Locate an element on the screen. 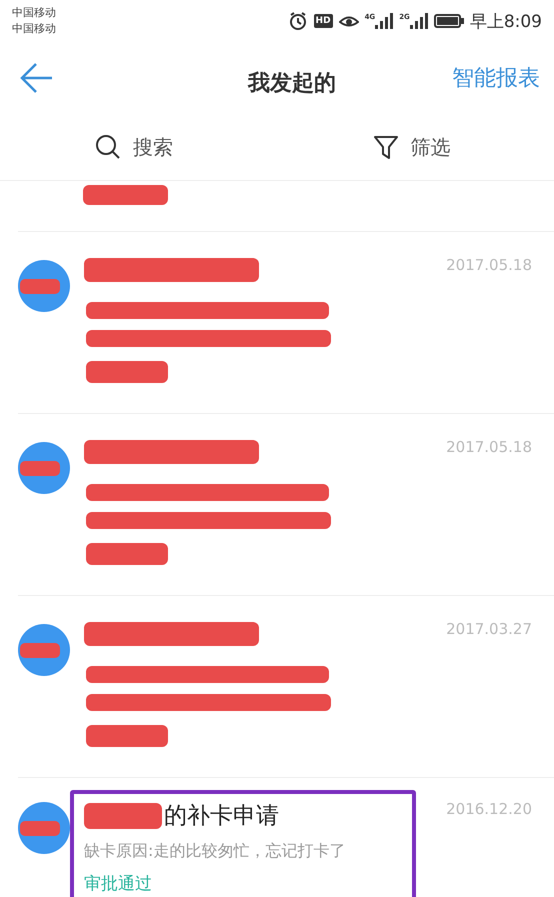 The height and width of the screenshot is (897, 554). battery-icon is located at coordinates (449, 21).